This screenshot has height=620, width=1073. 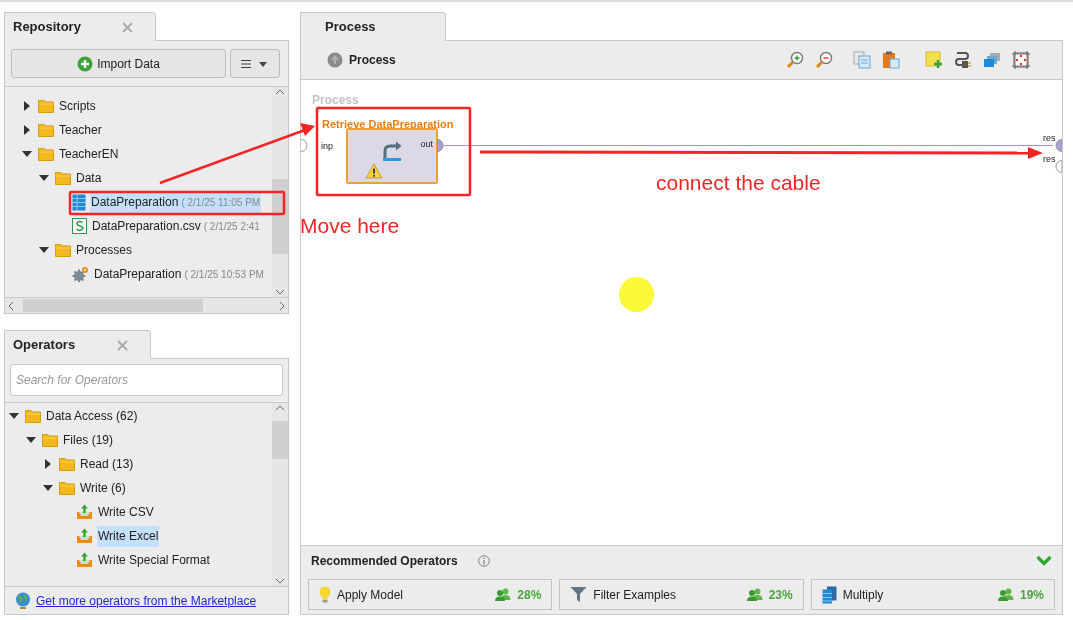 I want to click on tree-item: Write CSV, so click(x=126, y=512).